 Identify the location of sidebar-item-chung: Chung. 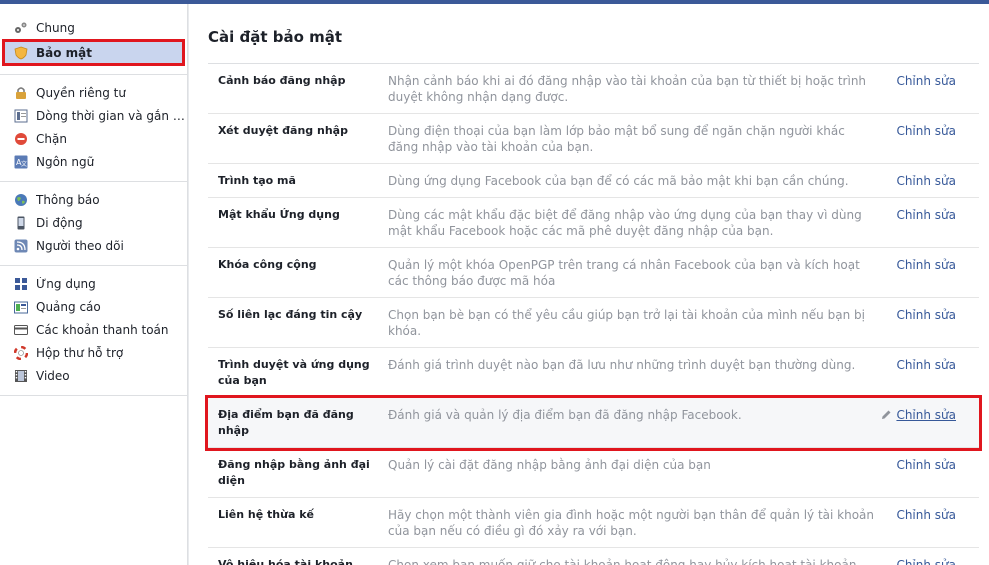
(93, 27).